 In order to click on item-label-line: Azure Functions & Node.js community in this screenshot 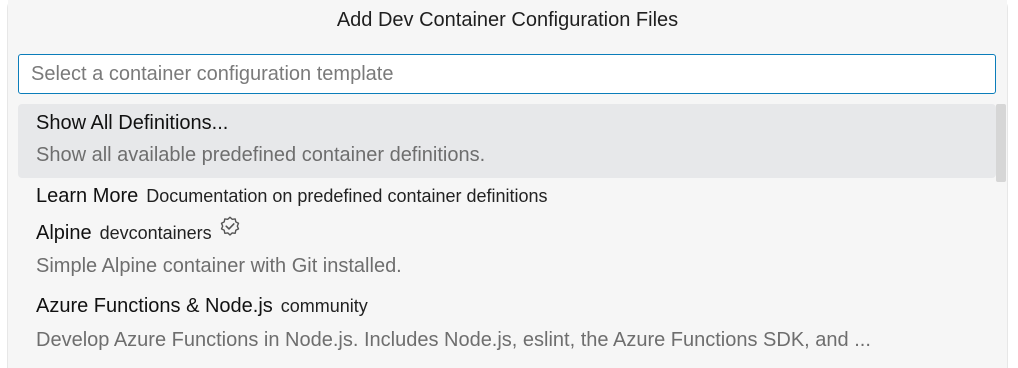, I will do `click(202, 306)`.